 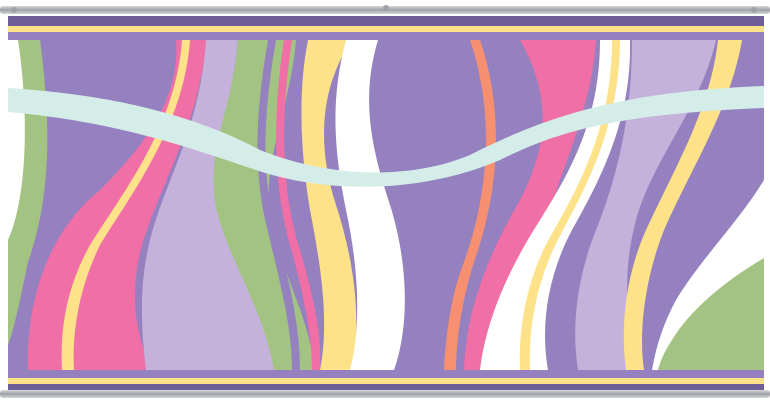 What do you see at coordinates (385, 394) in the screenshot?
I see `bottom-hanger-rail` at bounding box center [385, 394].